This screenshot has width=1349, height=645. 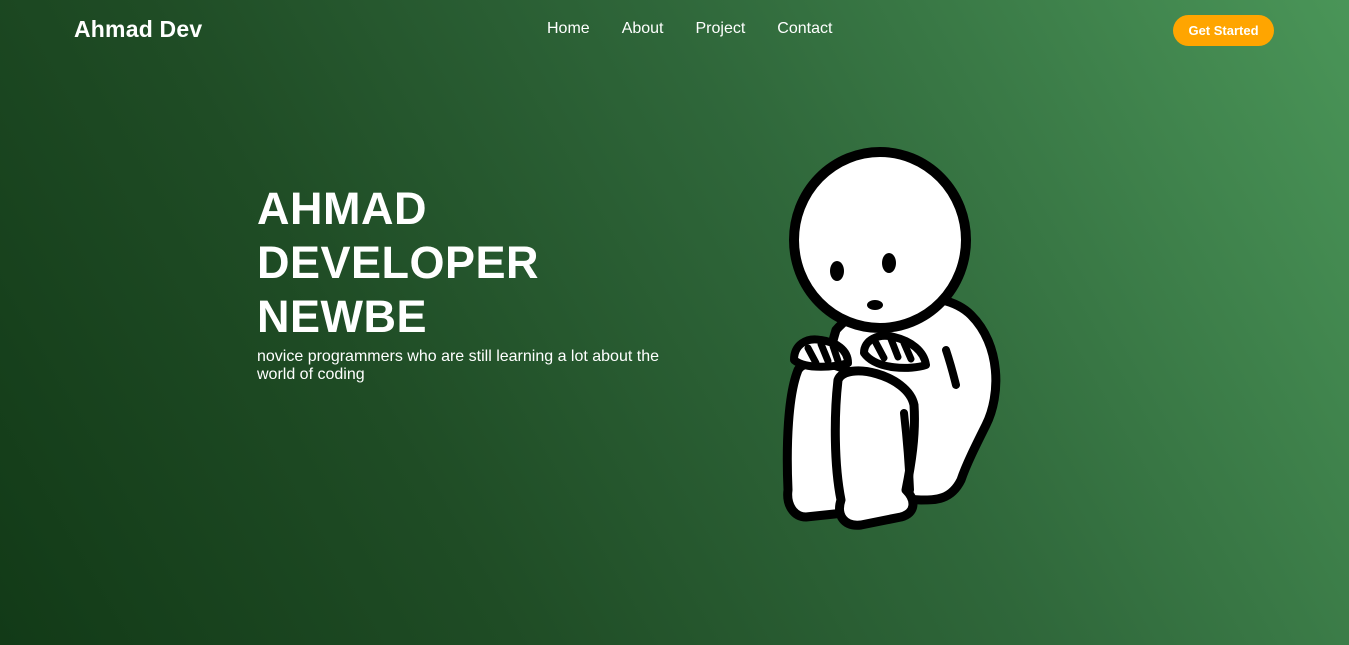 I want to click on nav-link-contact: Contact, so click(x=804, y=29).